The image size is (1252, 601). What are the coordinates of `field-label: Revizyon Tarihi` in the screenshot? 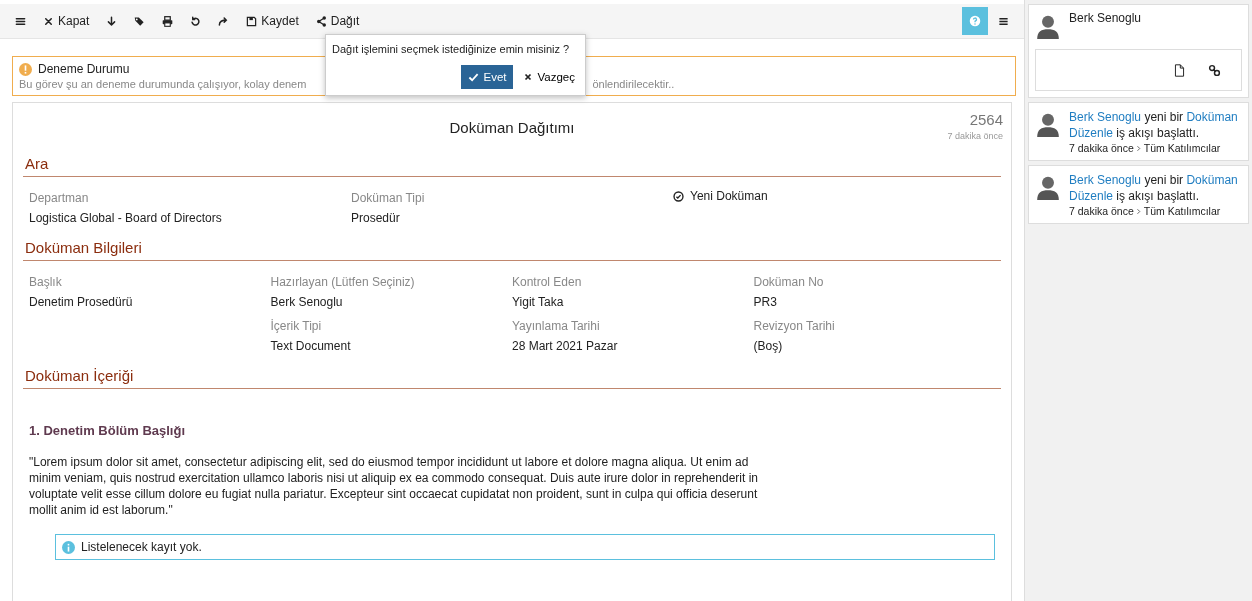 It's located at (794, 326).